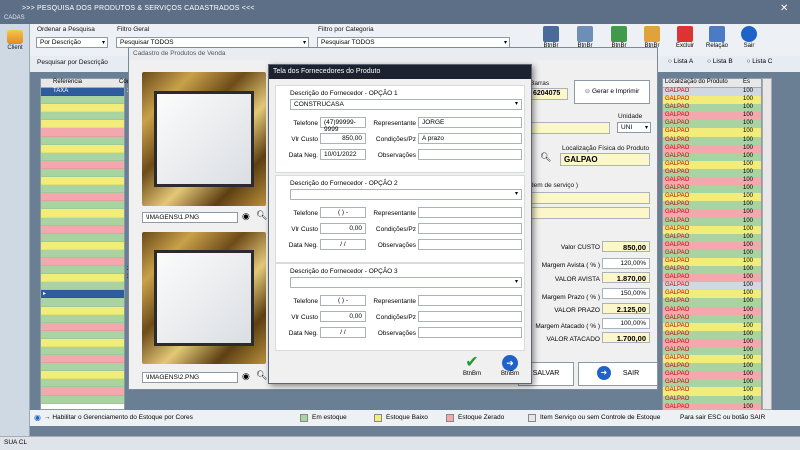 The height and width of the screenshot is (450, 800). I want to click on barcode-field: 6204075, so click(549, 94).